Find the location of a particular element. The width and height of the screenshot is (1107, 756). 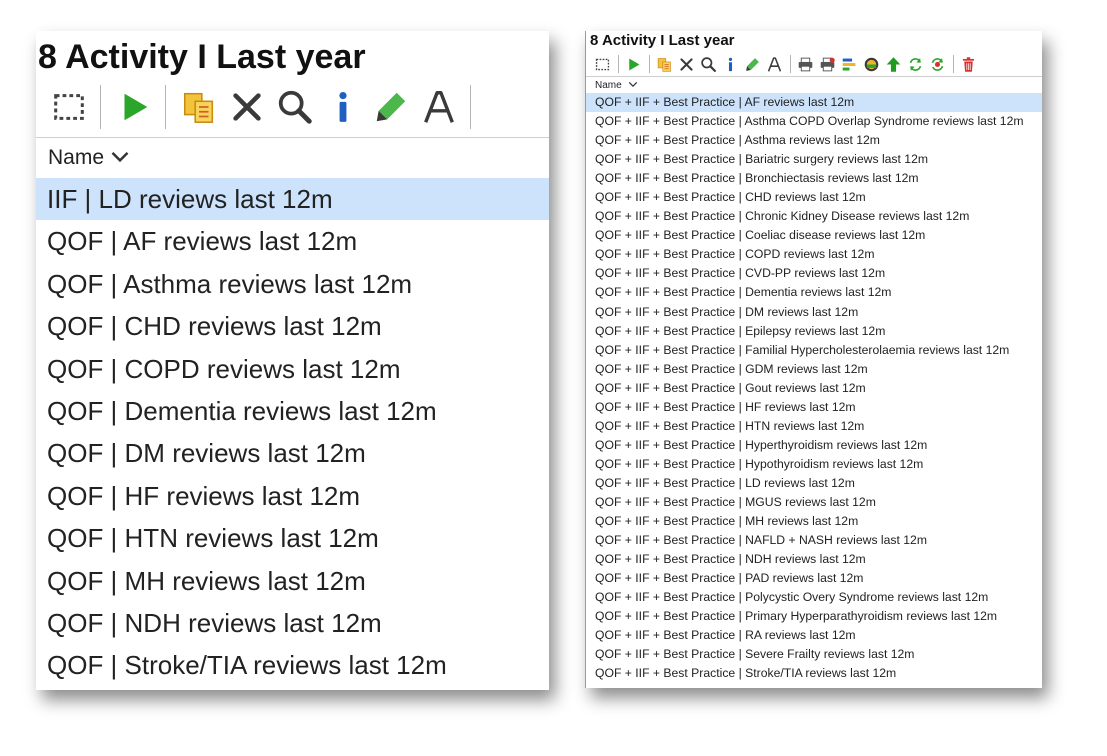

list-item: QOF | COPD reviews last 12m is located at coordinates (292, 369).